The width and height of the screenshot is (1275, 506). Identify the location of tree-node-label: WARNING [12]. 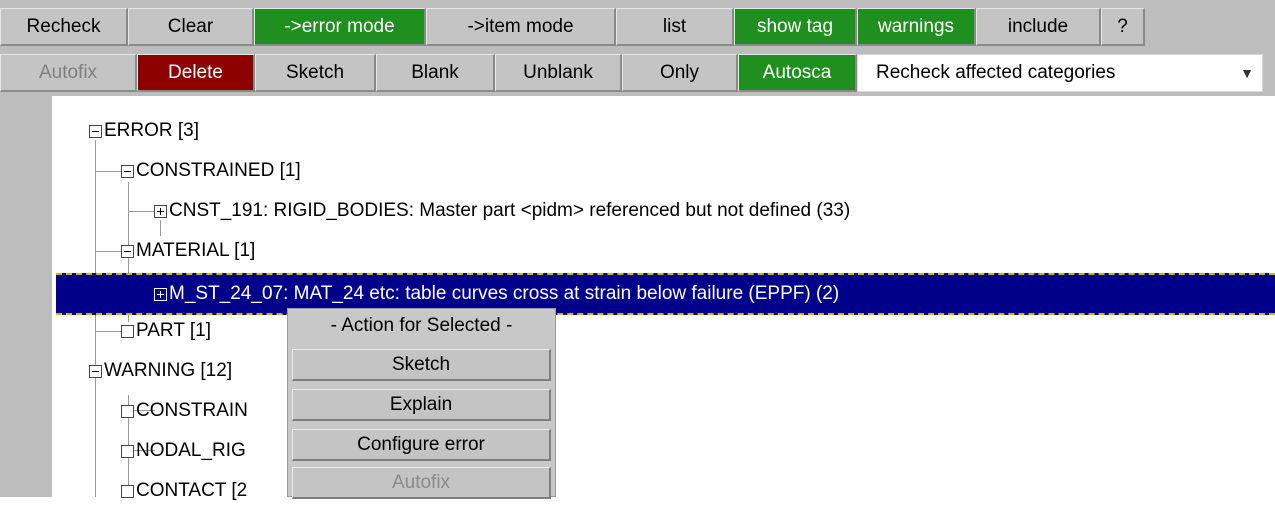
(168, 370).